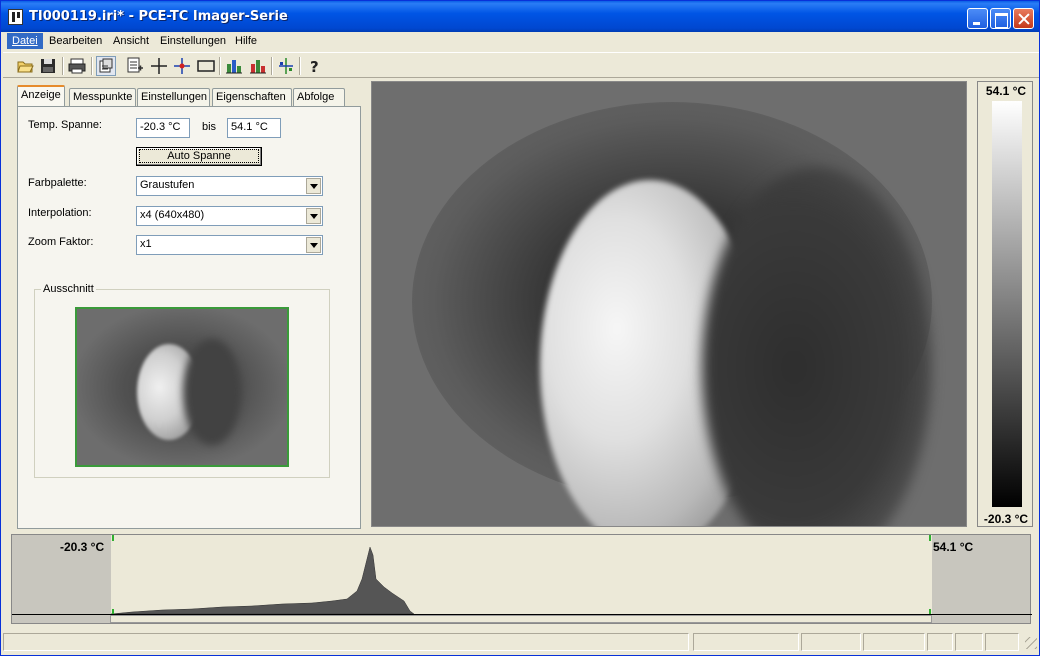  What do you see at coordinates (158, 16) in the screenshot?
I see `window-title: TI000119.iri* - PCE-TC Imager-Serie` at bounding box center [158, 16].